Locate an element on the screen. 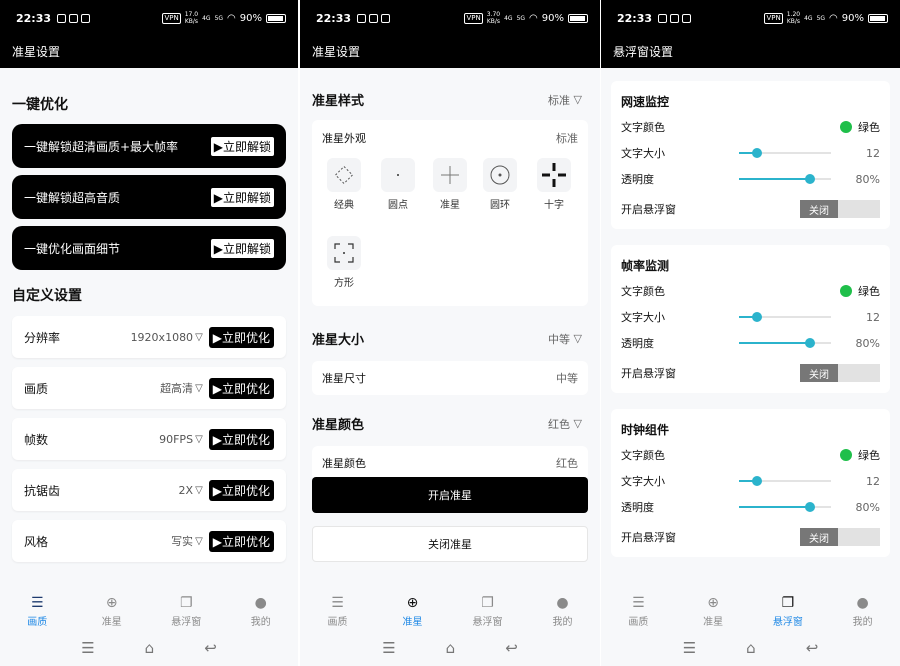  color-row-label: 准星颜色 is located at coordinates (344, 463).